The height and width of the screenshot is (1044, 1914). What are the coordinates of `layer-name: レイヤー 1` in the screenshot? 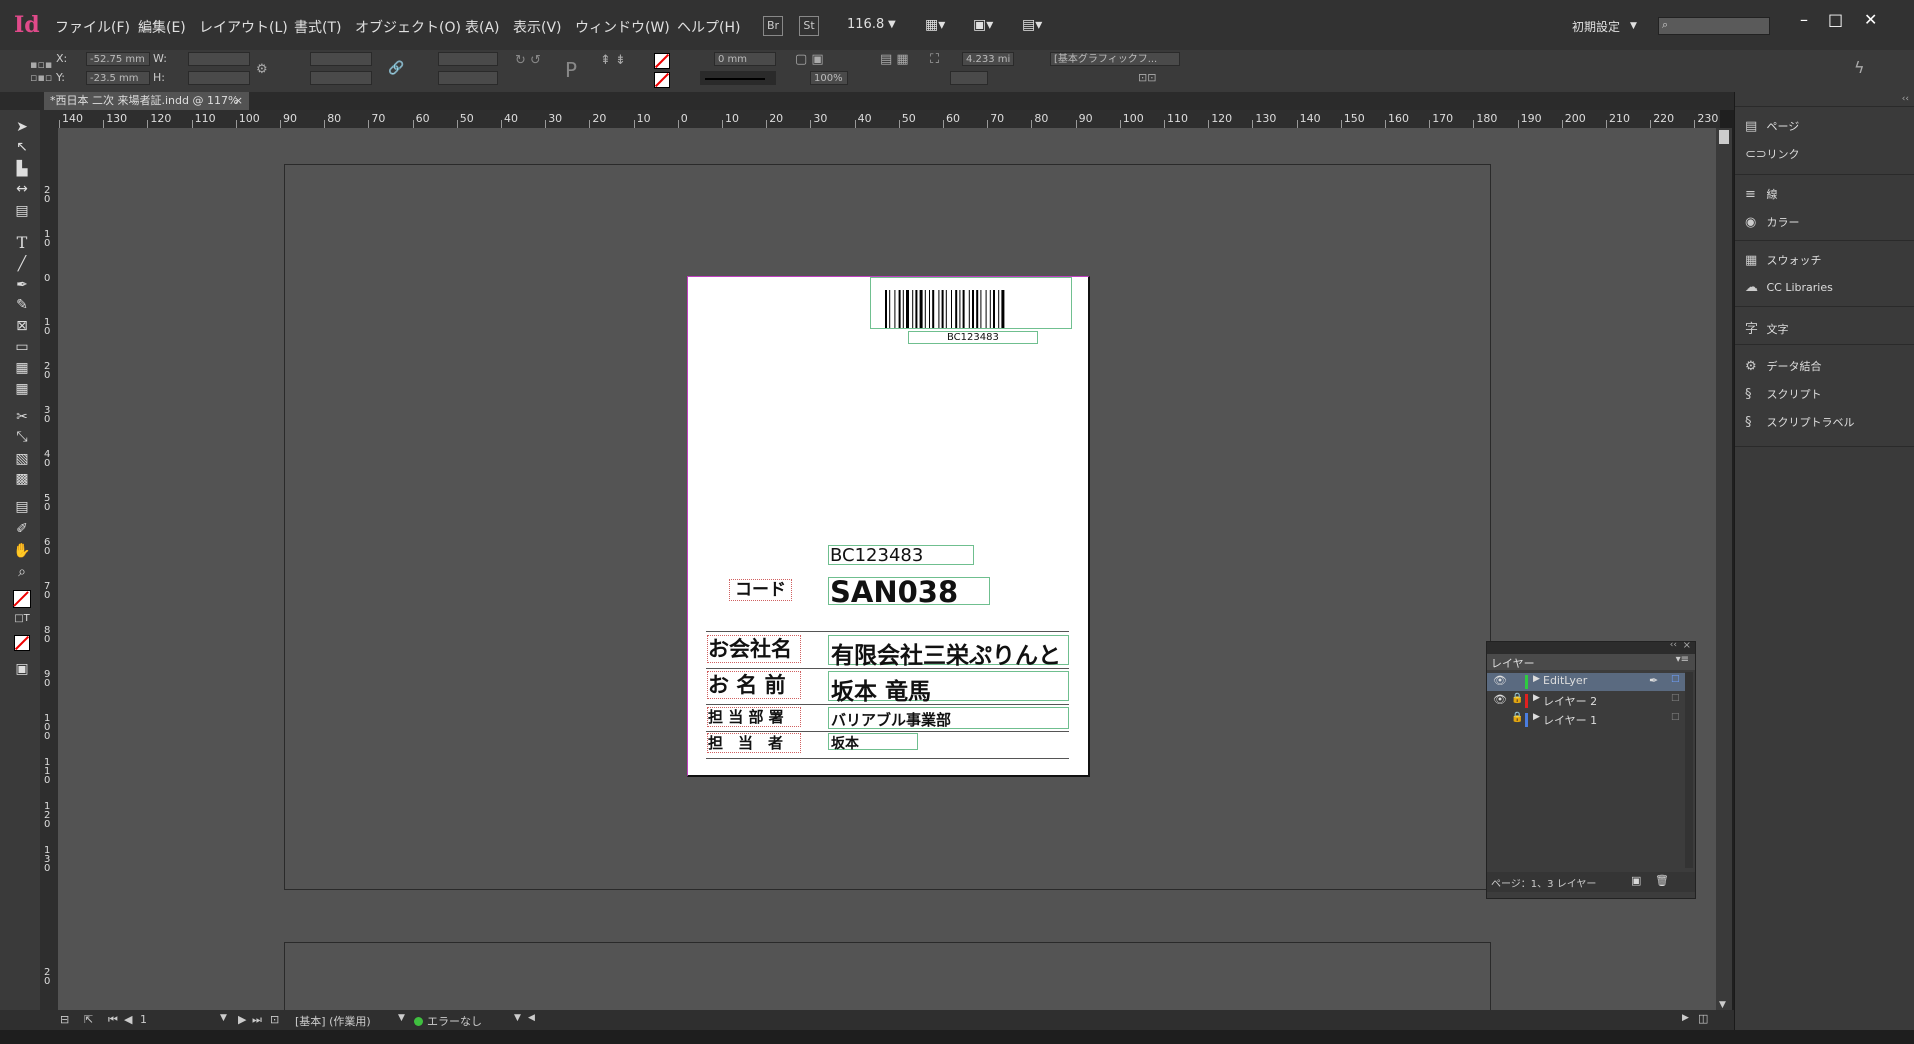 It's located at (1570, 720).